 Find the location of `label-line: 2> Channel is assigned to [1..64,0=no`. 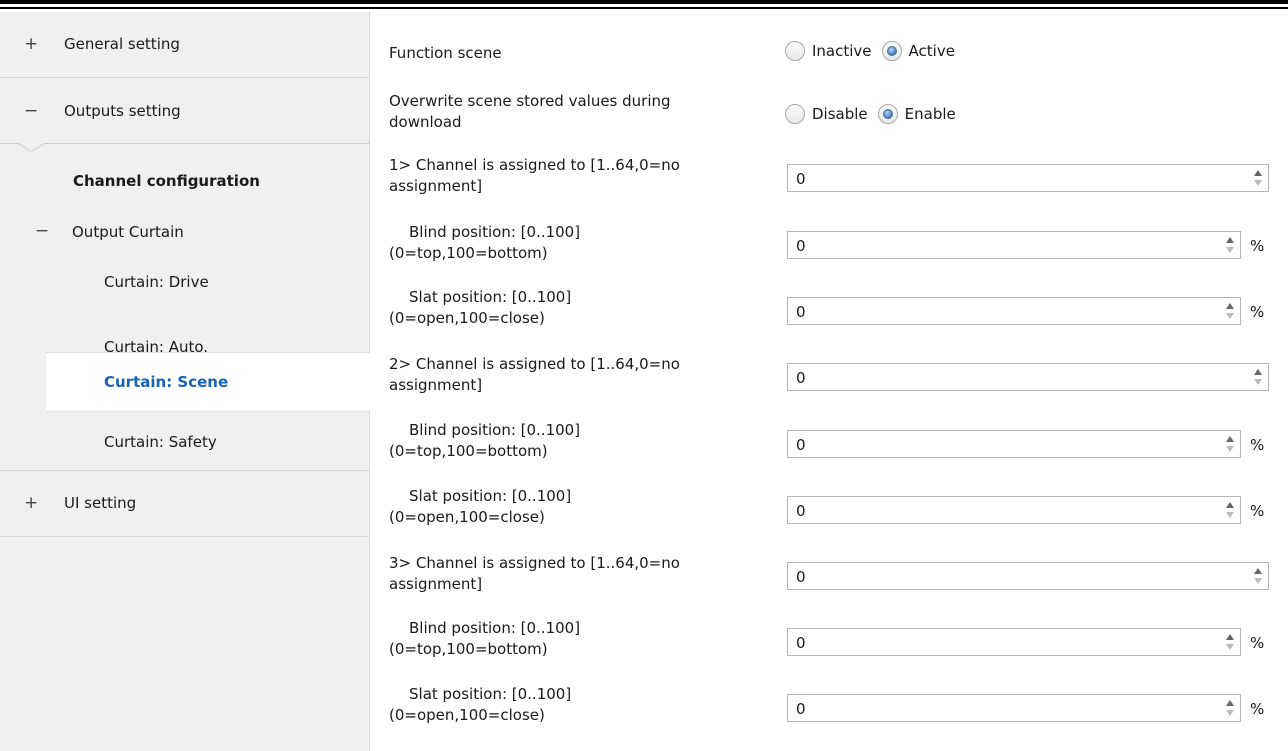

label-line: 2> Channel is assigned to [1..64,0=no is located at coordinates (534, 364).